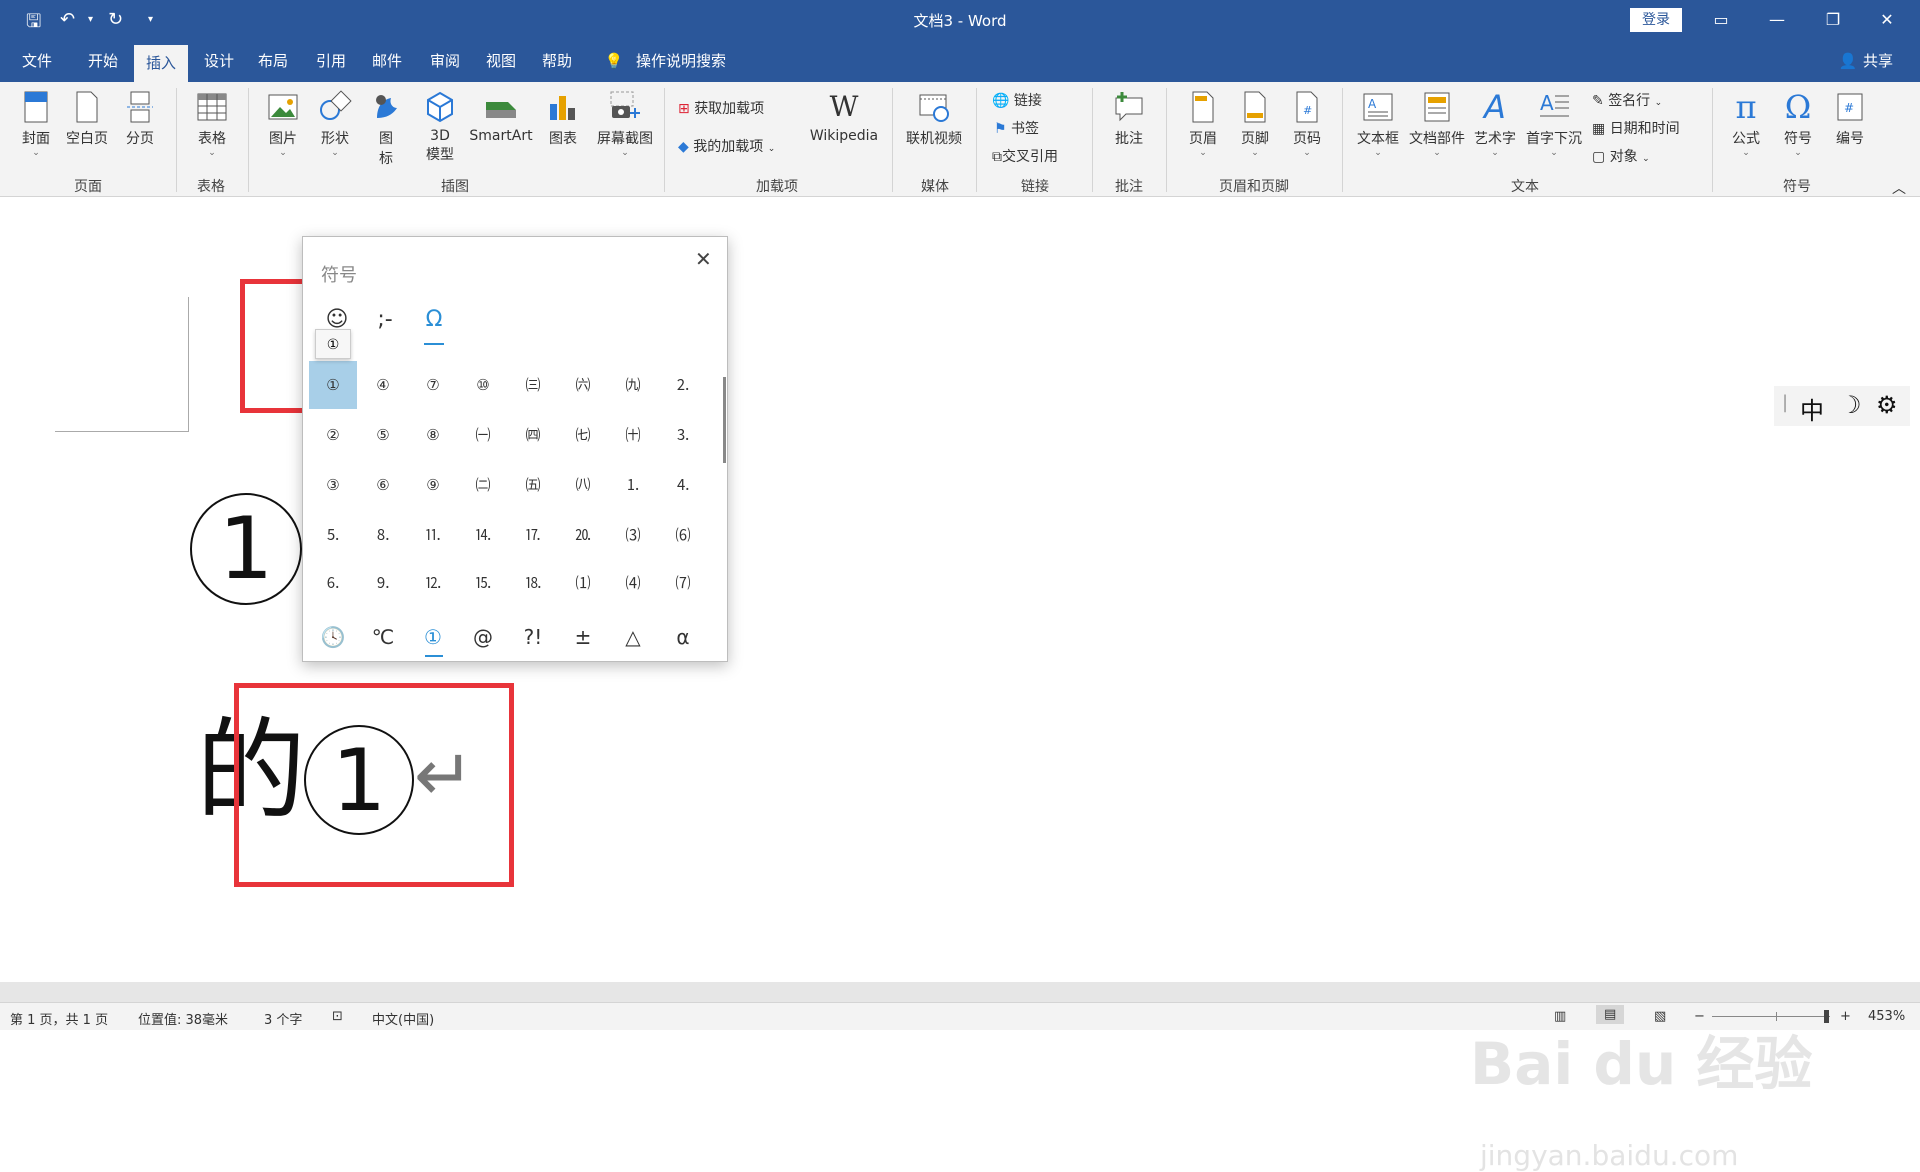 Image resolution: width=1920 pixels, height=1172 pixels. What do you see at coordinates (583, 435) in the screenshot?
I see `symbol-cell: ㈦` at bounding box center [583, 435].